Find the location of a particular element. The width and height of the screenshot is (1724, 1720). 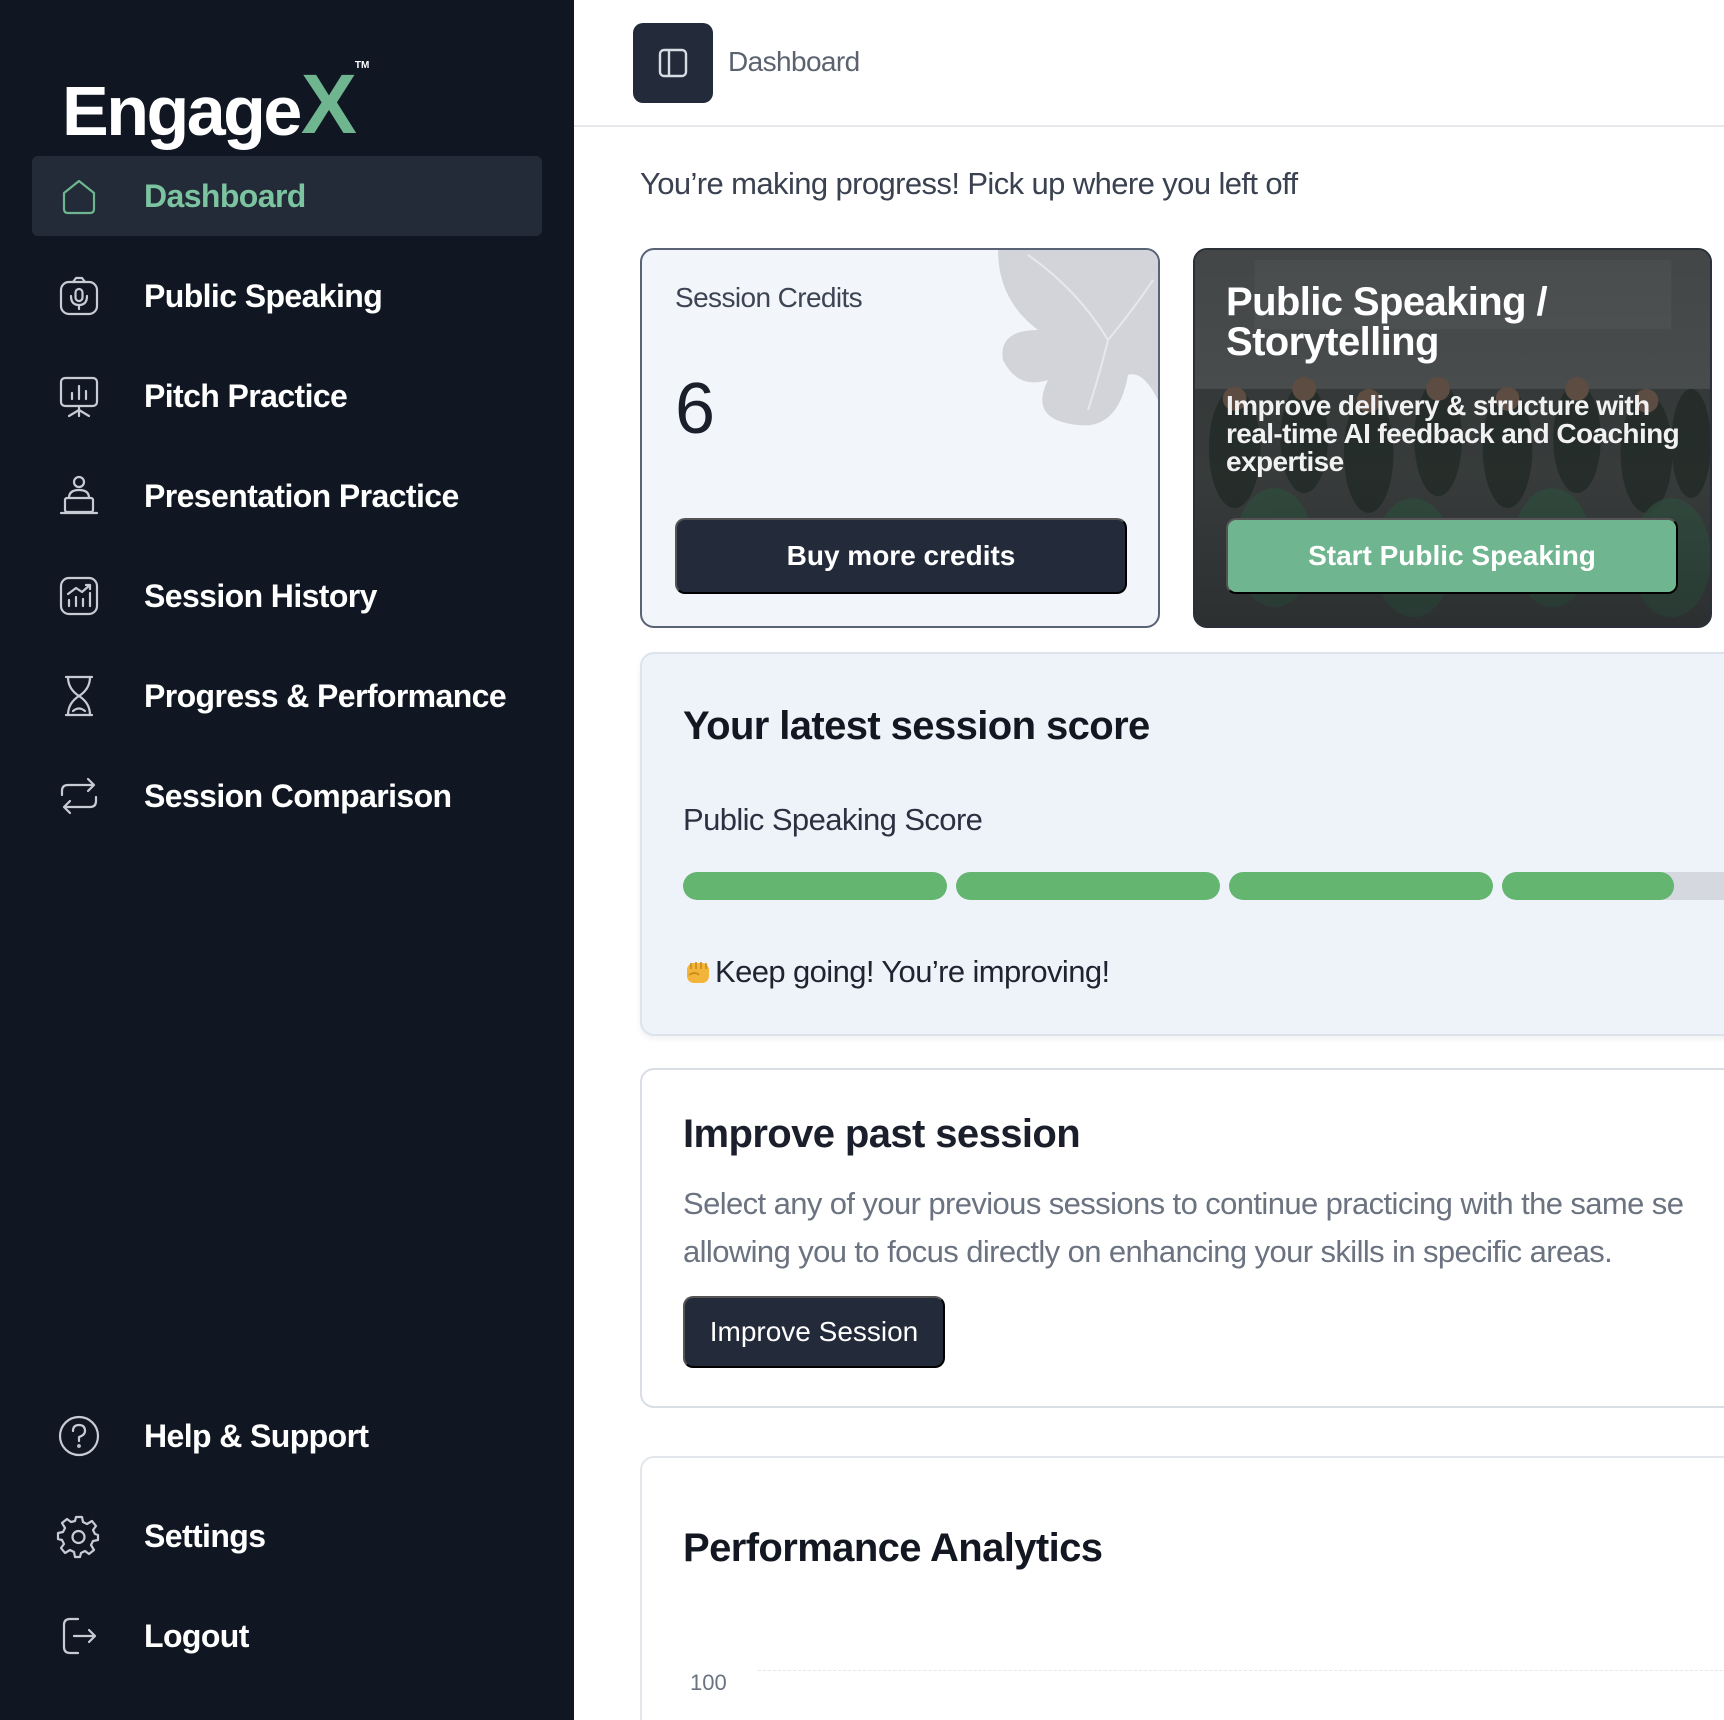

engagex-logo: Engage X TM is located at coordinates (215, 101).